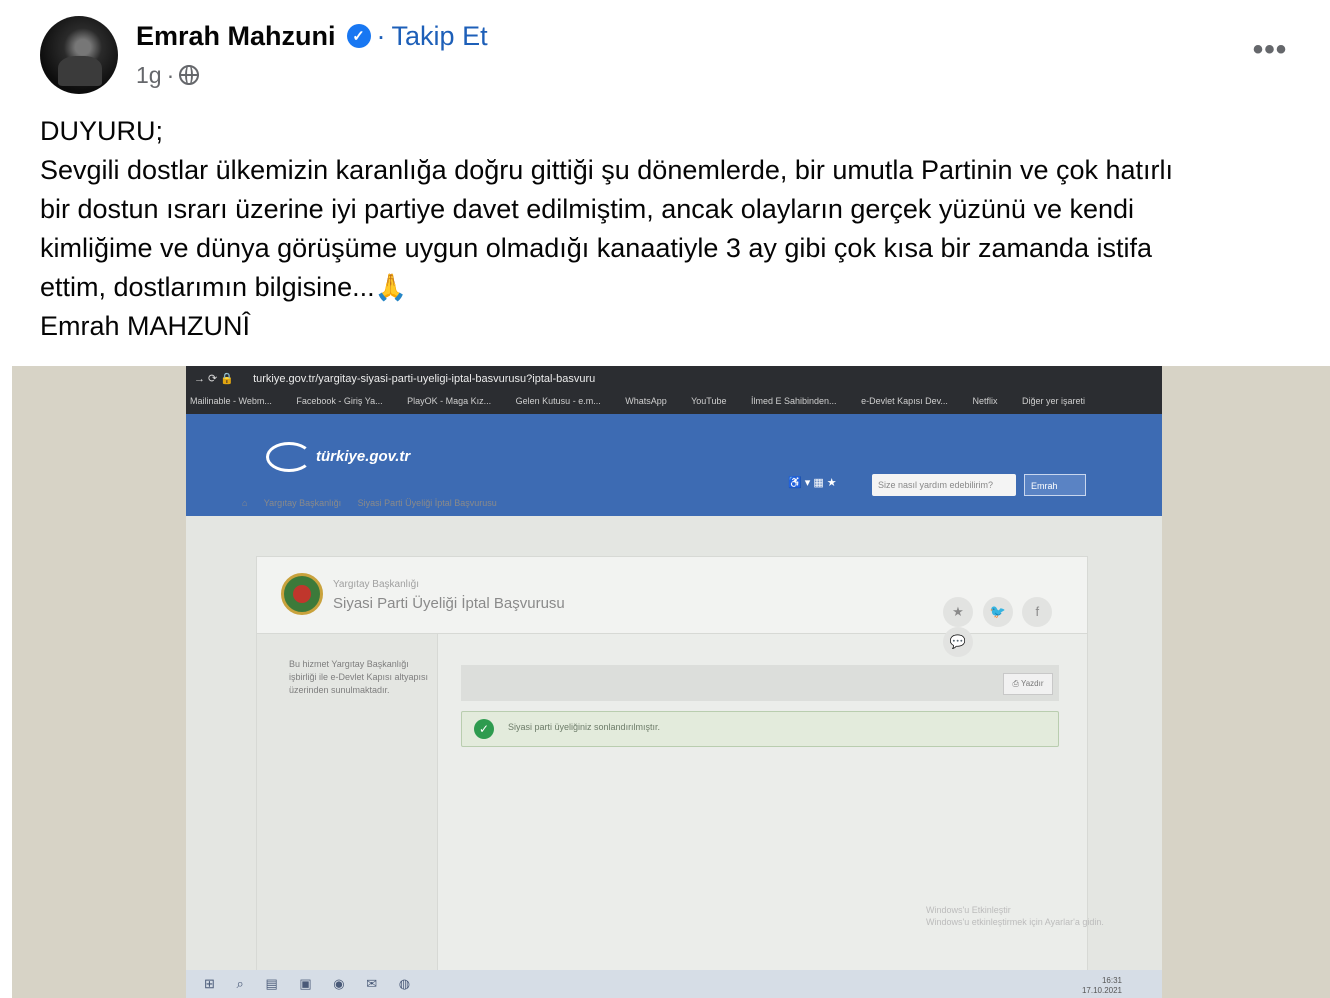  What do you see at coordinates (997, 612) in the screenshot?
I see `twitter-icon: 🐦` at bounding box center [997, 612].